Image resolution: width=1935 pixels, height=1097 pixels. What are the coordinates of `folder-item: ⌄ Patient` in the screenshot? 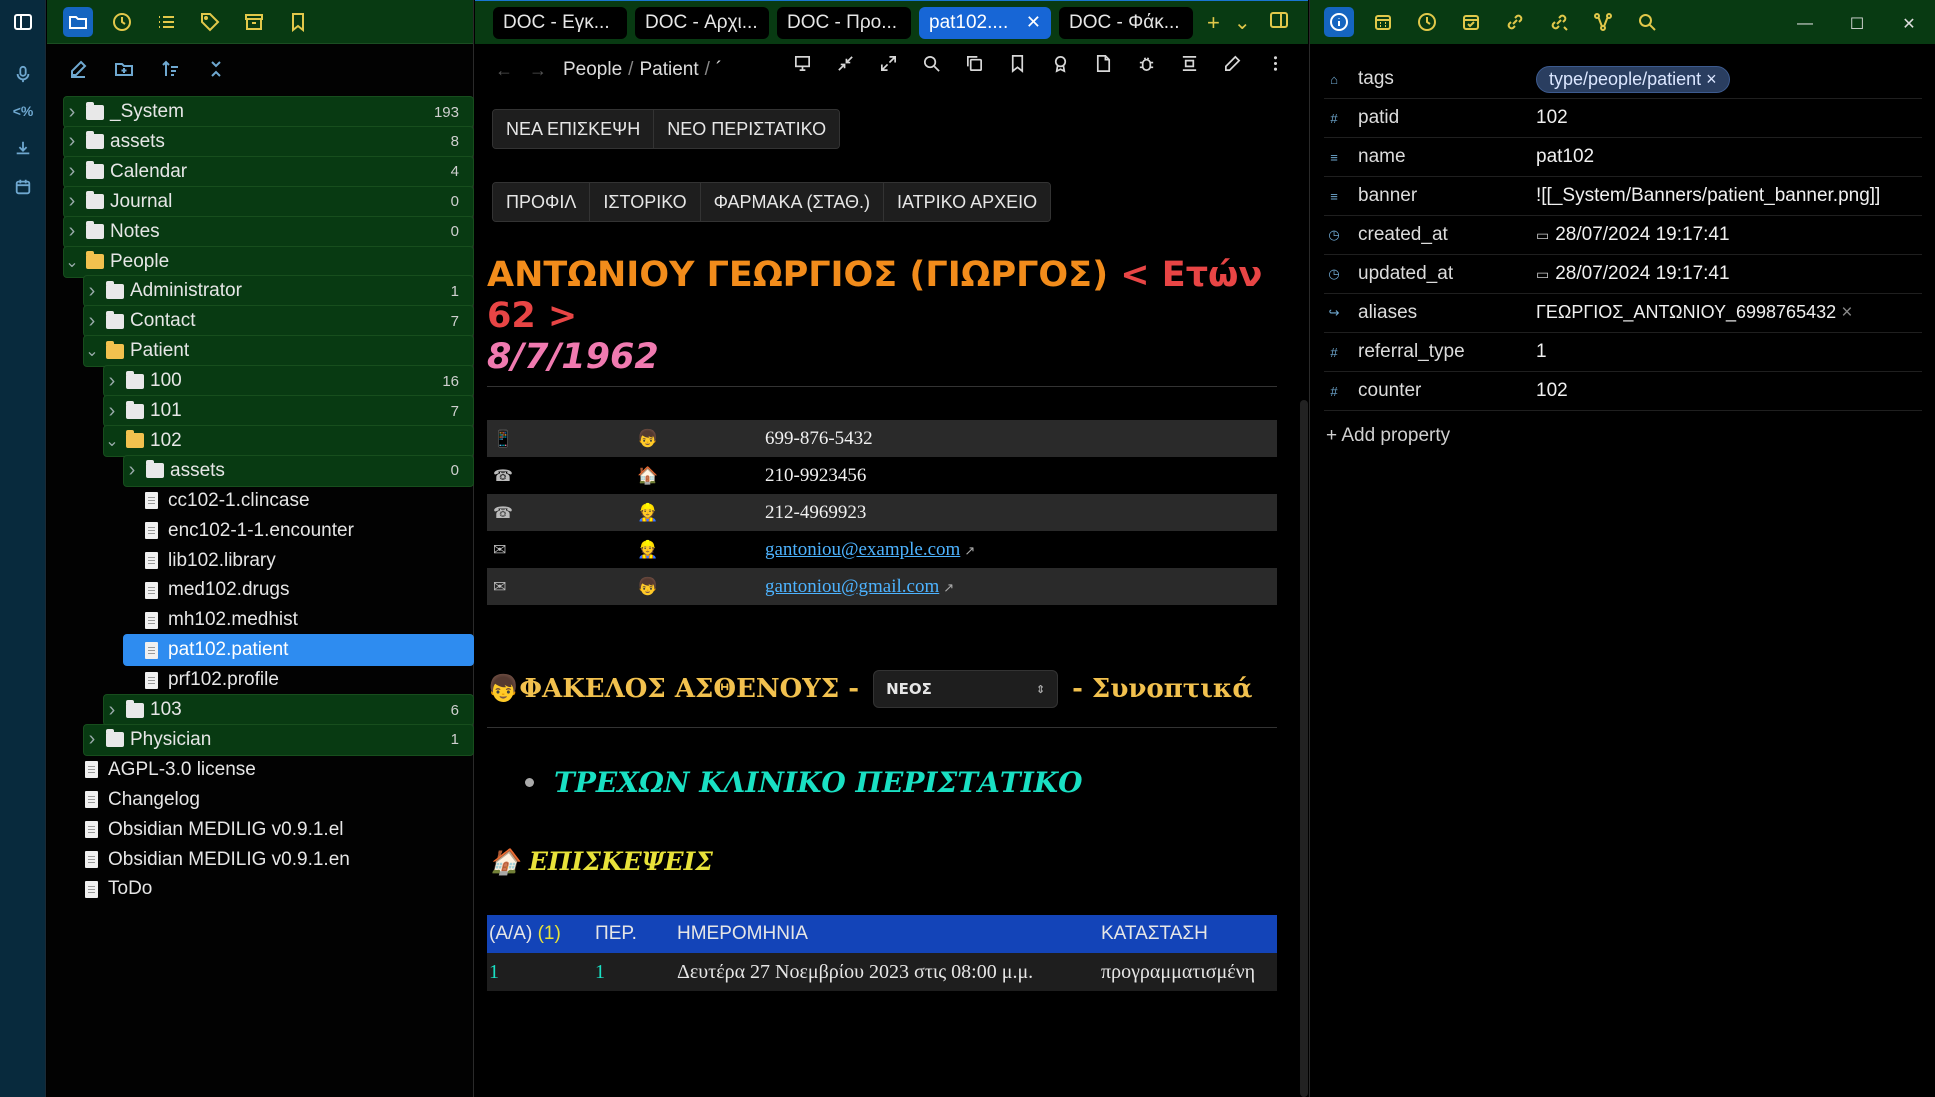 It's located at (278, 351).